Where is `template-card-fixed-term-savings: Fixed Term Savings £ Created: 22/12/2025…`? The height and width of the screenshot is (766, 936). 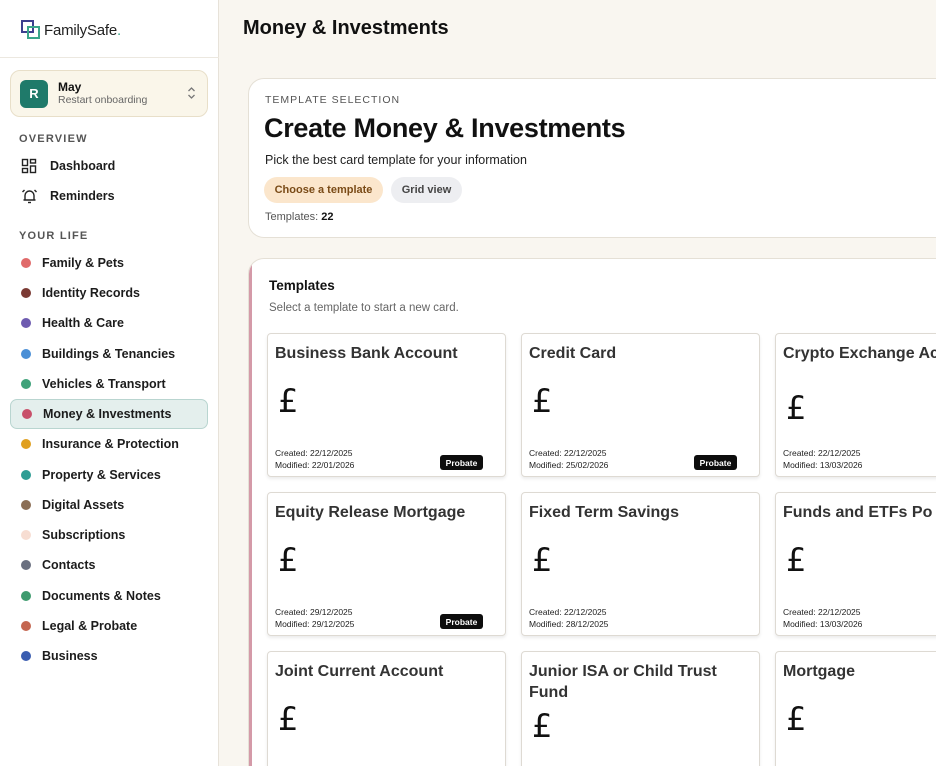 template-card-fixed-term-savings: Fixed Term Savings £ Created: 22/12/2025… is located at coordinates (640, 564).